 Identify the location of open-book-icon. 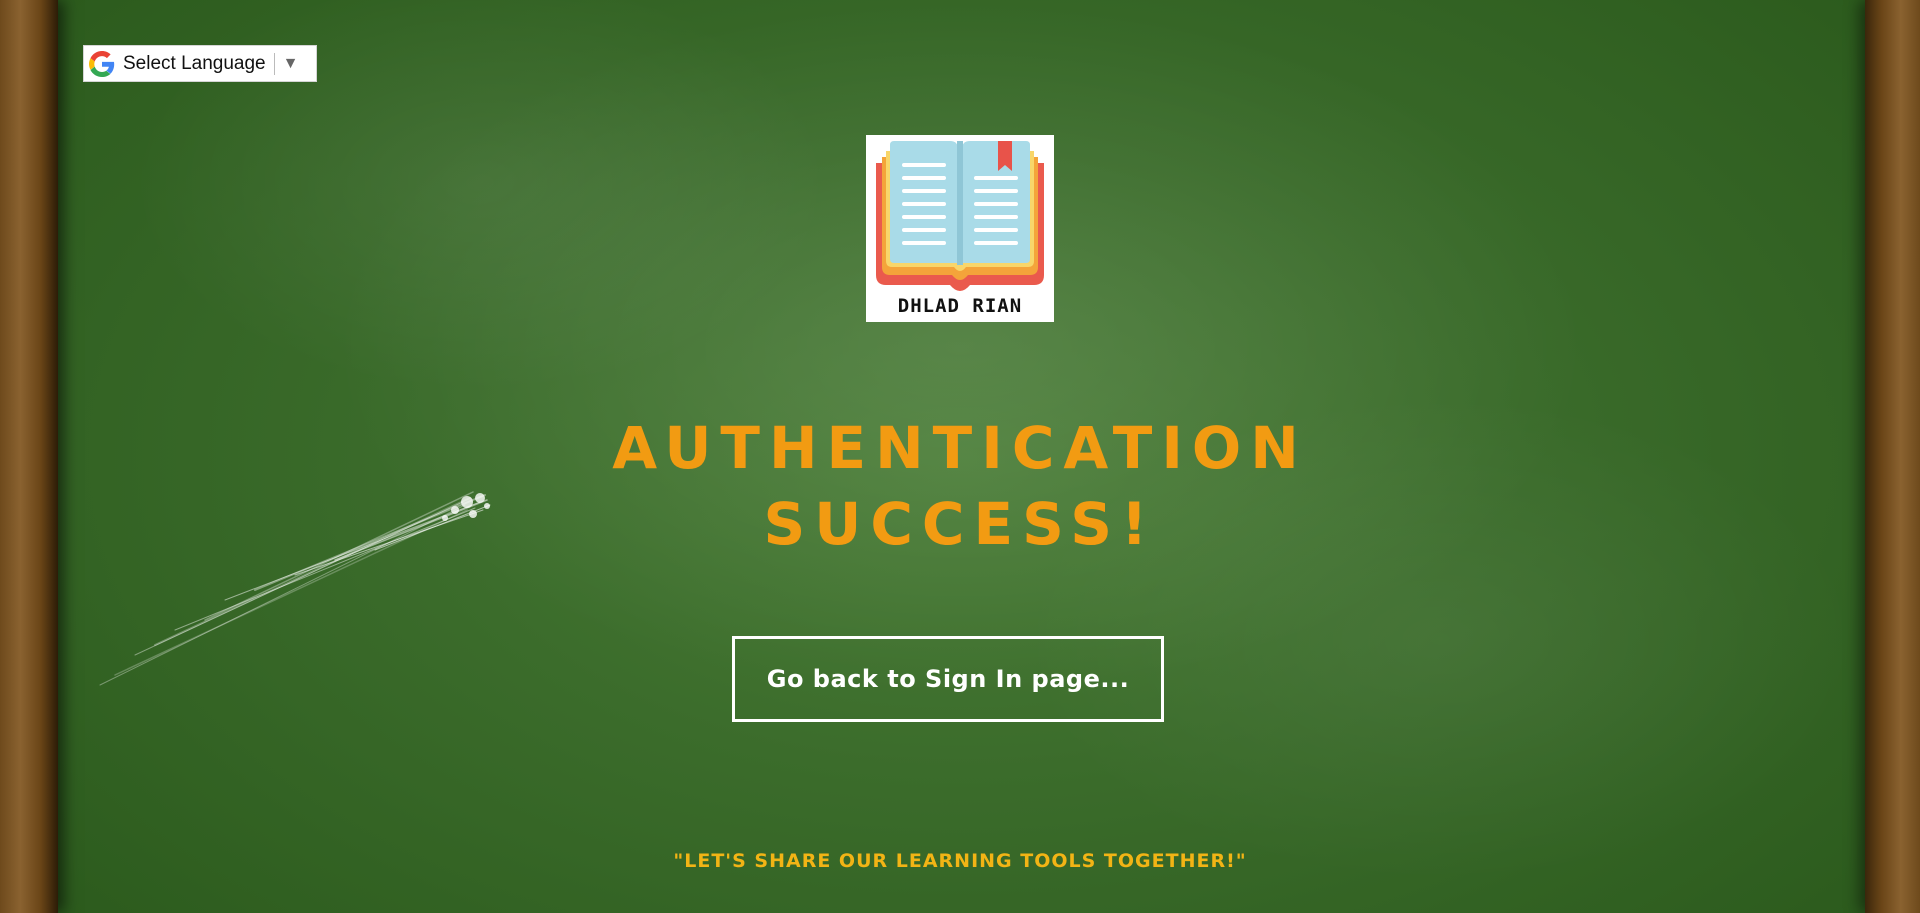
(960, 216).